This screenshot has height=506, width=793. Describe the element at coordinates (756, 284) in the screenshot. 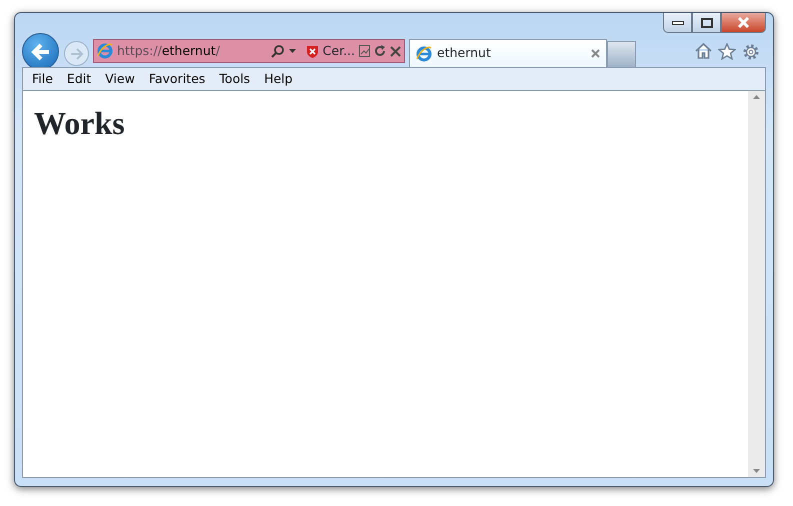

I see `scrollbar` at that location.